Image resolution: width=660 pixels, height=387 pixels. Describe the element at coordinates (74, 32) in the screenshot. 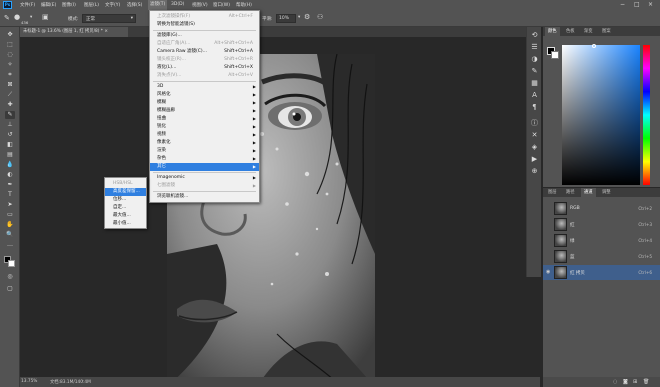

I see `document-tab: 未标题-1 @ 13.6% (图层 1, 红 拷贝/8) * ×` at that location.